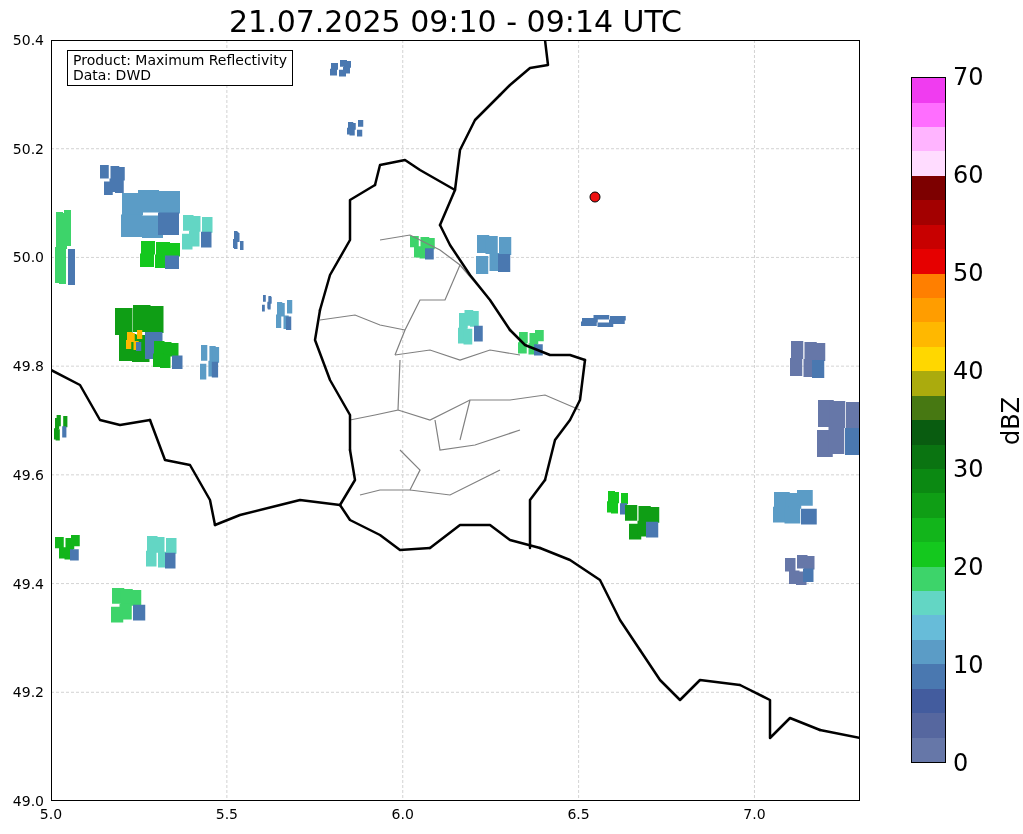 Image resolution: width=1023 pixels, height=834 pixels. What do you see at coordinates (968, 273) in the screenshot?
I see `colorbar-tick-label: 50` at bounding box center [968, 273].